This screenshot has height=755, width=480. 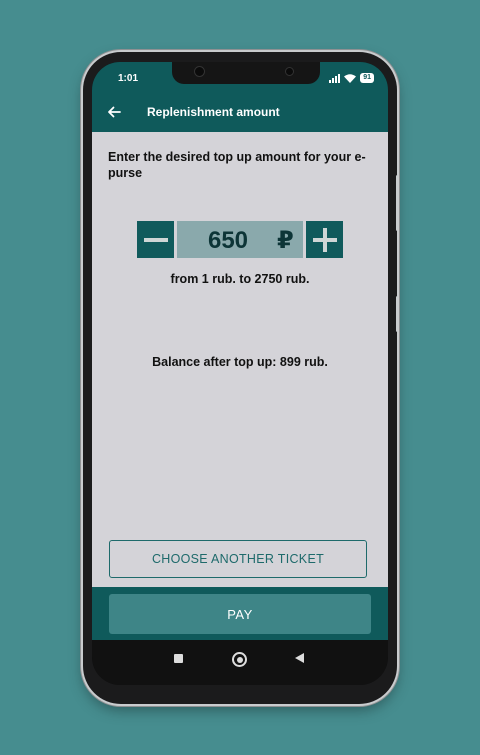 I want to click on minus-icon, so click(x=155, y=239).